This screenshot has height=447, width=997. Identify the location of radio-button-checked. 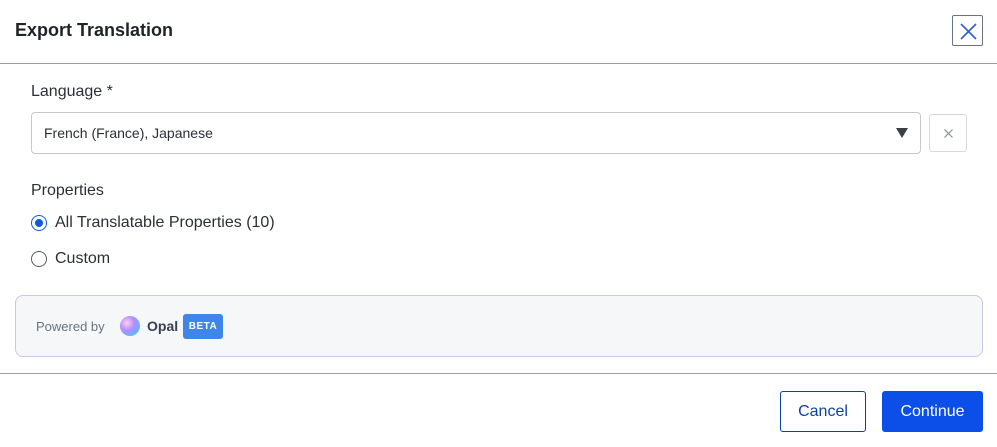
(39, 223).